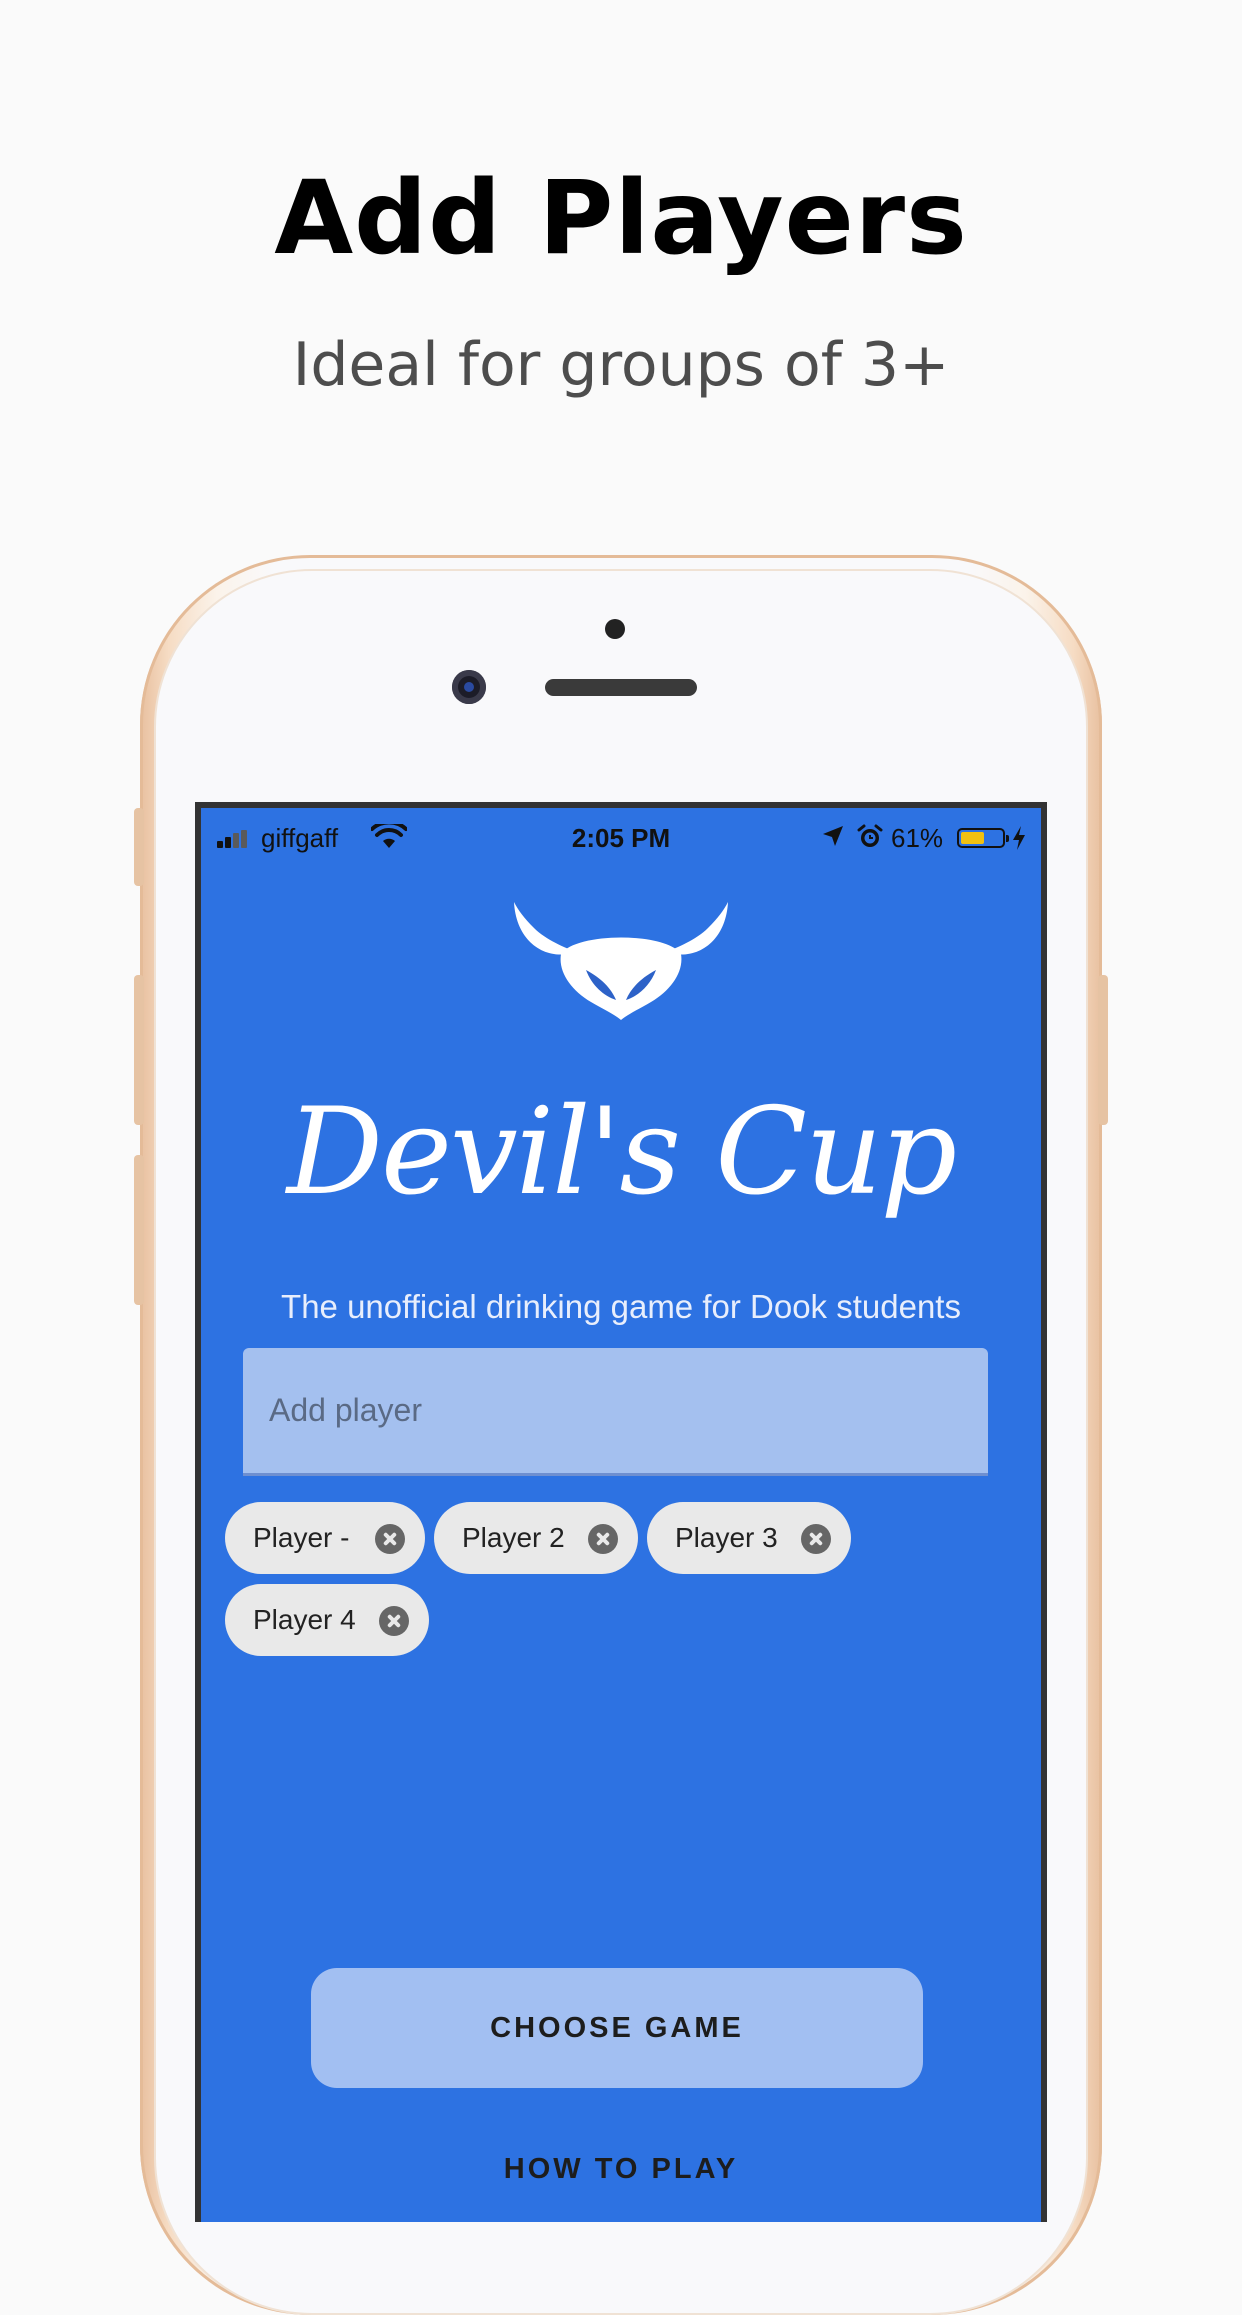  What do you see at coordinates (726, 1537) in the screenshot?
I see `player-chip-label: Player 3` at bounding box center [726, 1537].